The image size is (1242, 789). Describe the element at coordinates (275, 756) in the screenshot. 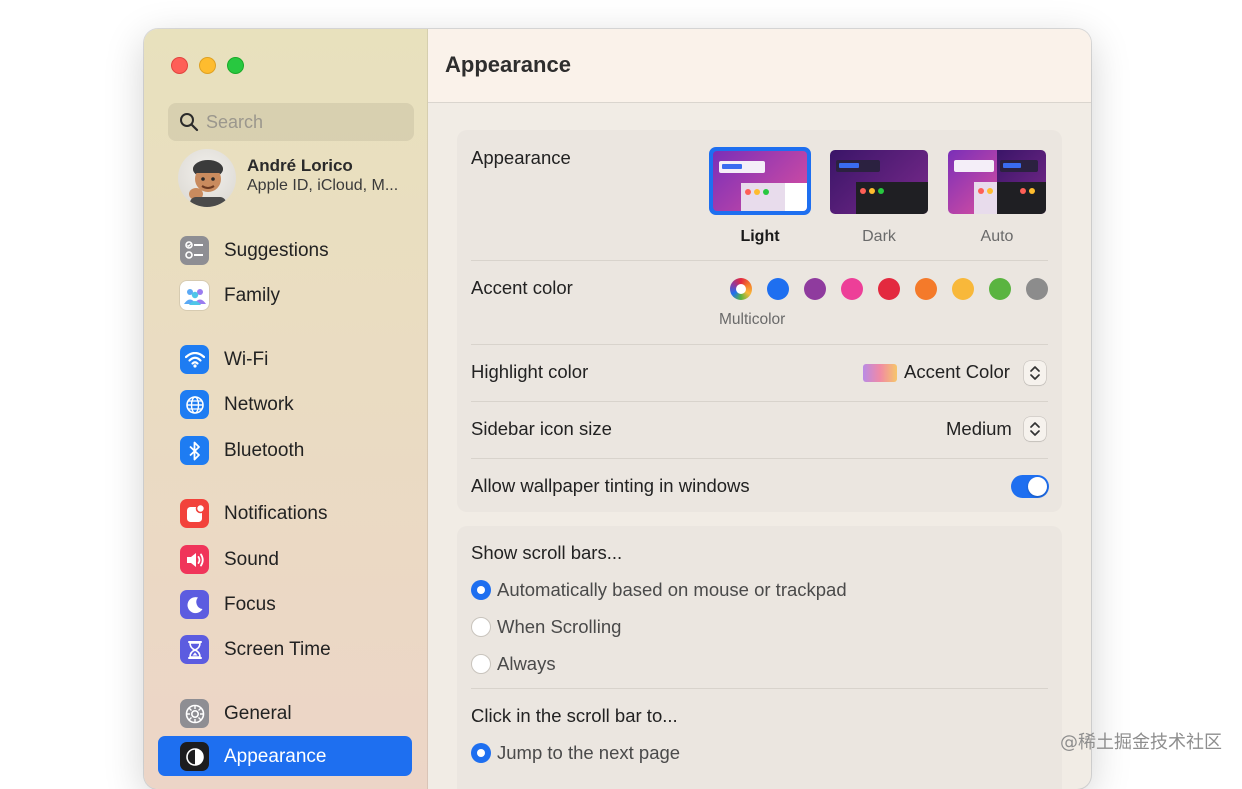

I see `sidebar-item-label: Appearance` at that location.